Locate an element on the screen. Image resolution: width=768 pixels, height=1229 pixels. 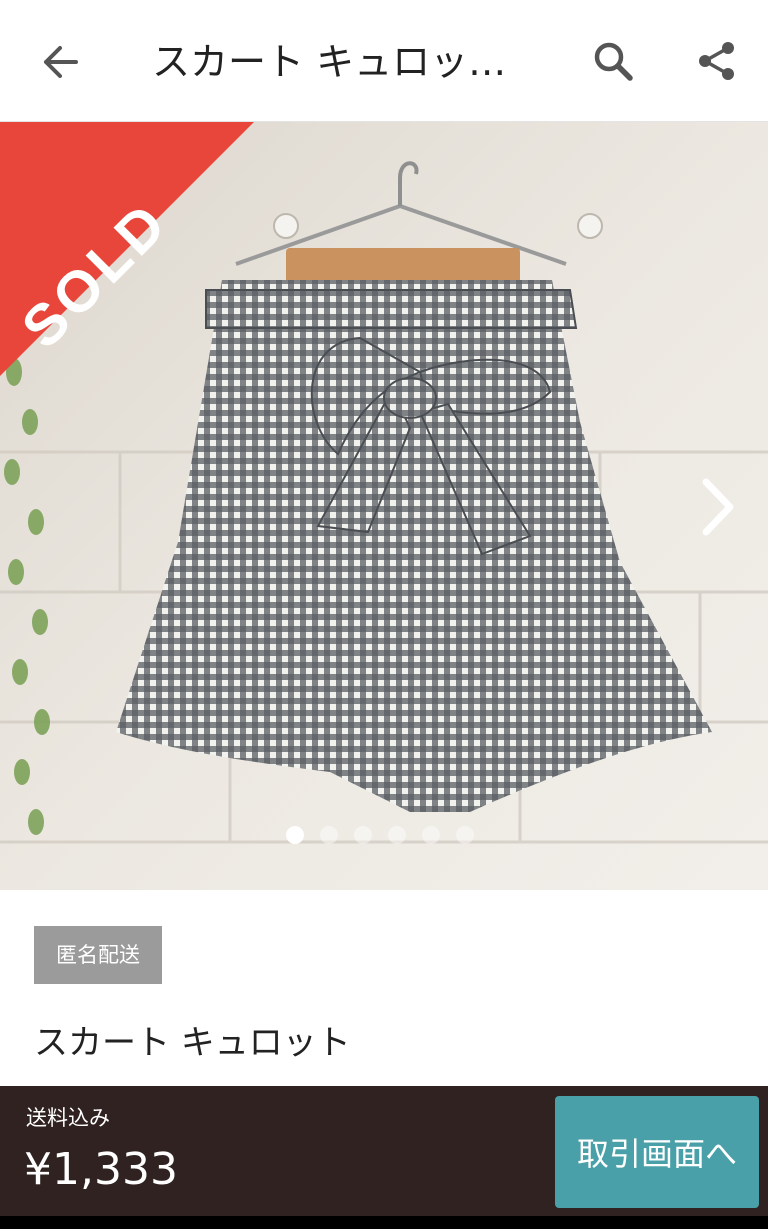
product-name: スカート キュロット is located at coordinates (192, 1043).